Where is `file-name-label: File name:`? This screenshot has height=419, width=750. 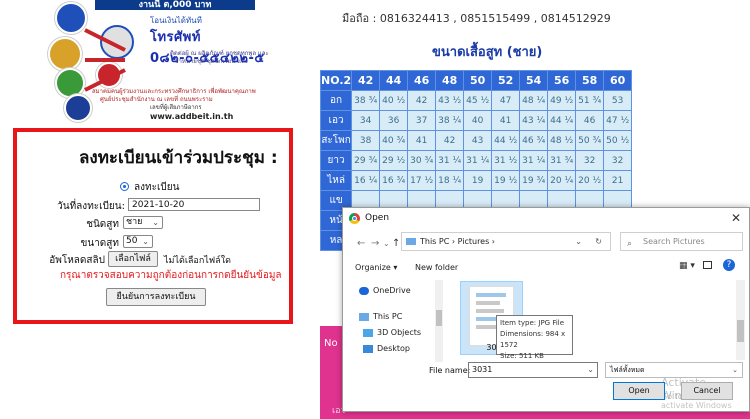 file-name-label: File name: is located at coordinates (450, 370).